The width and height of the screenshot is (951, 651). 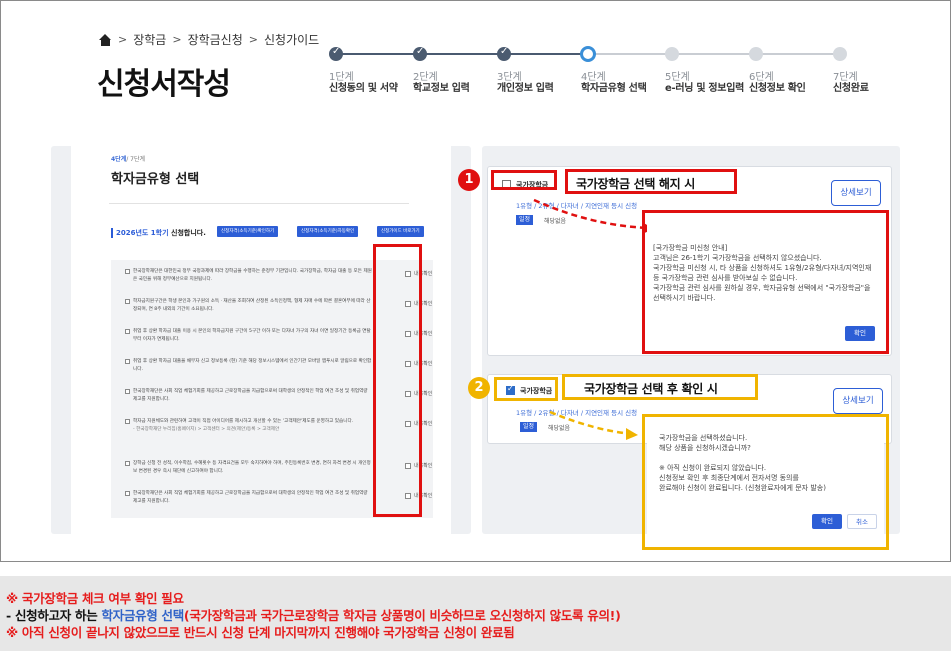 What do you see at coordinates (400, 231) in the screenshot?
I see `guide-shortcut-button: 신청가이드 바로가기` at bounding box center [400, 231].